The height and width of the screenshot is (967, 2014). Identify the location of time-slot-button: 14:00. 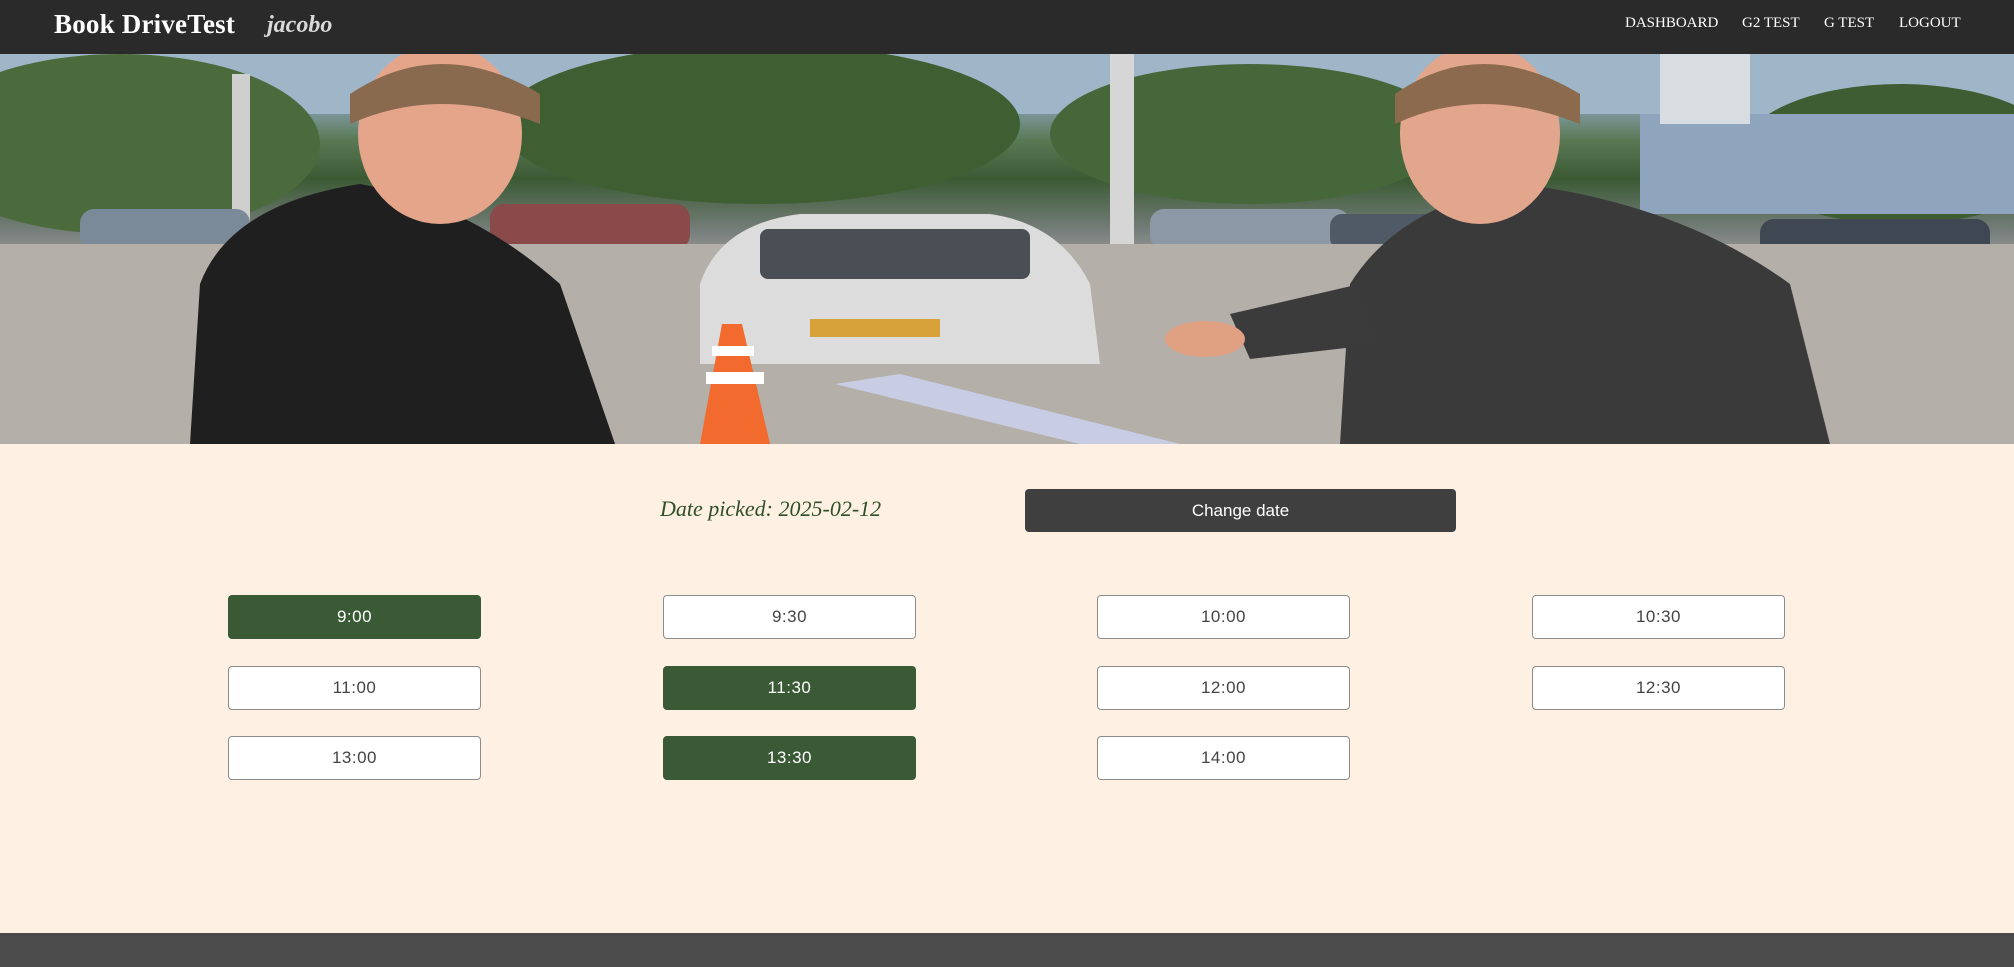
(1223, 758).